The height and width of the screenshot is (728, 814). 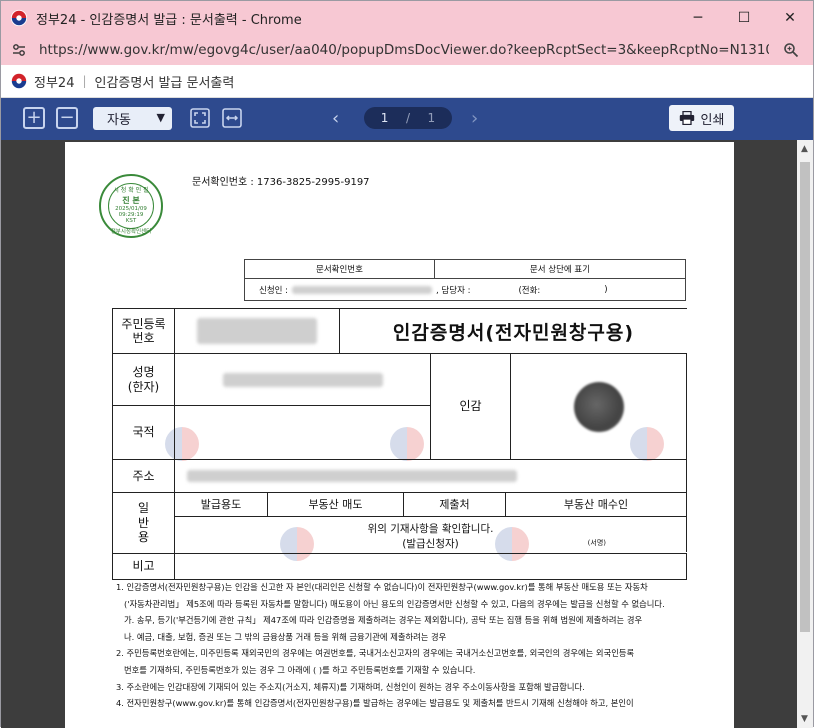 I want to click on zoom-icon, so click(x=791, y=50).